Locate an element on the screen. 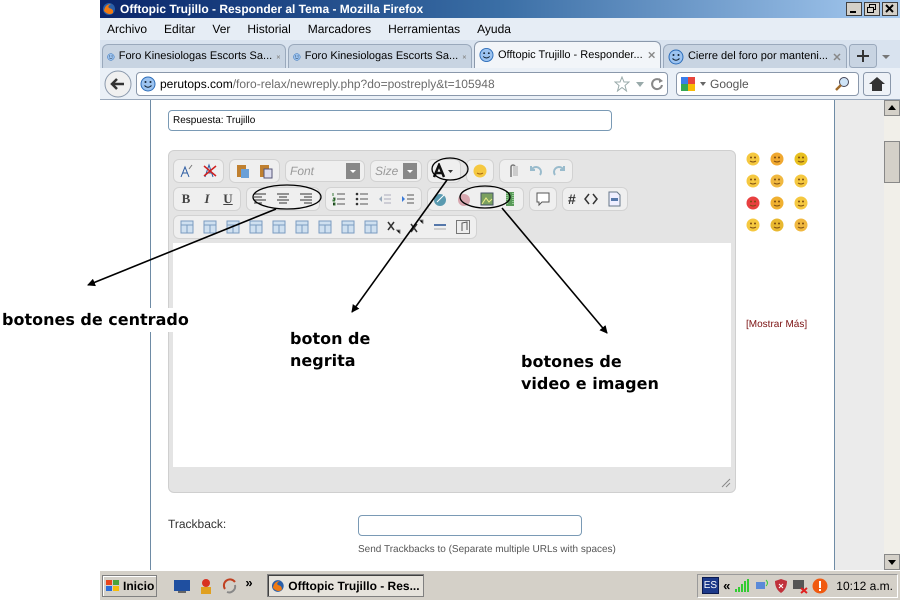 This screenshot has height=600, width=900. start-button: Inicio is located at coordinates (130, 585).